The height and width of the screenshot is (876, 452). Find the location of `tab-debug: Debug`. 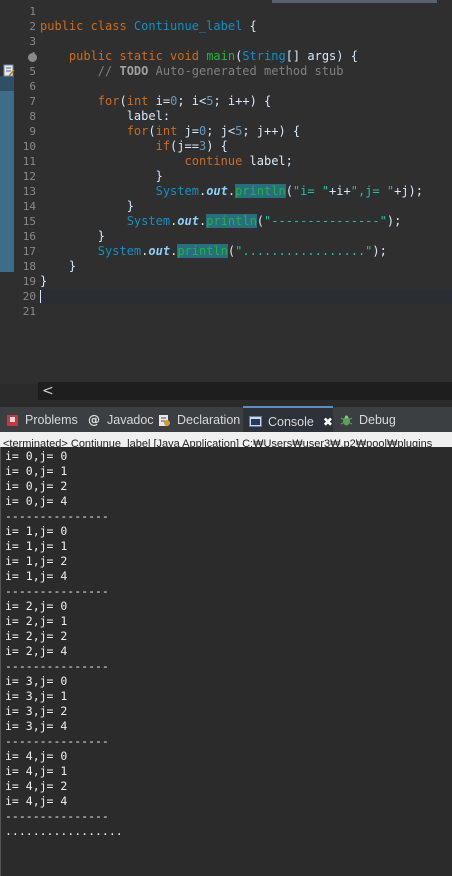

tab-debug: Debug is located at coordinates (368, 420).